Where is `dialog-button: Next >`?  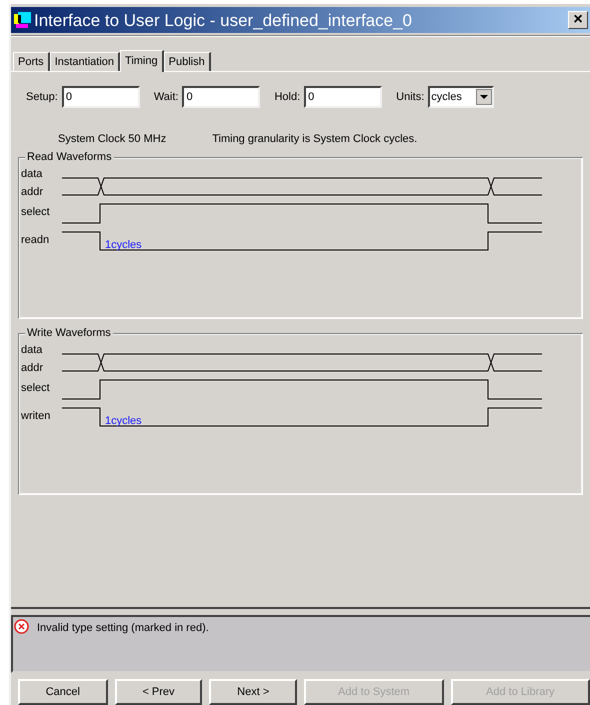 dialog-button: Next > is located at coordinates (253, 692).